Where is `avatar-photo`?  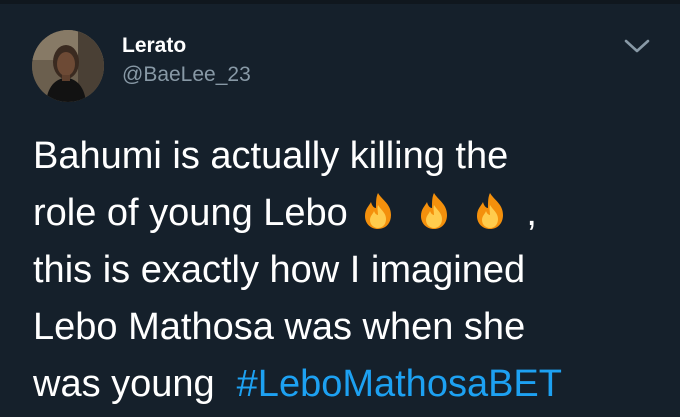
avatar-photo is located at coordinates (68, 66).